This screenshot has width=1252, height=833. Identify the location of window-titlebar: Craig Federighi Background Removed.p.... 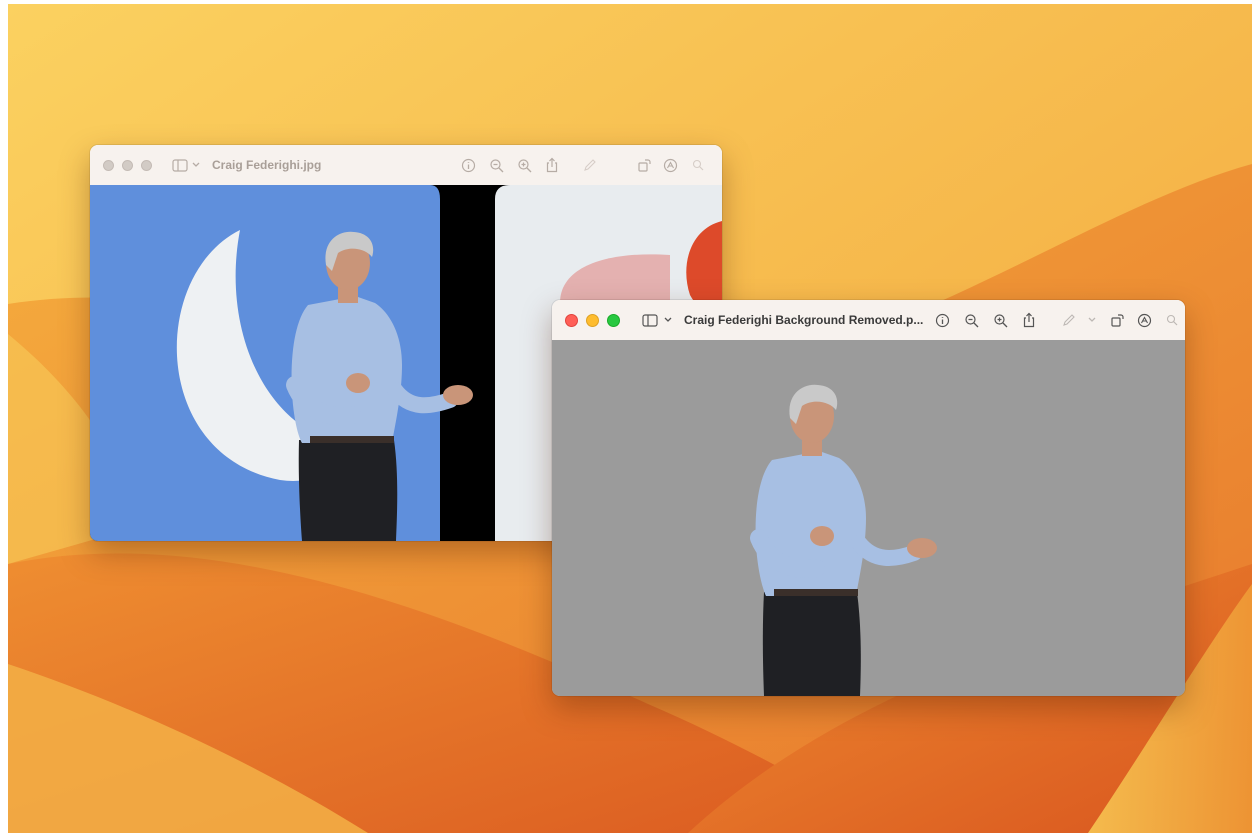
(868, 320).